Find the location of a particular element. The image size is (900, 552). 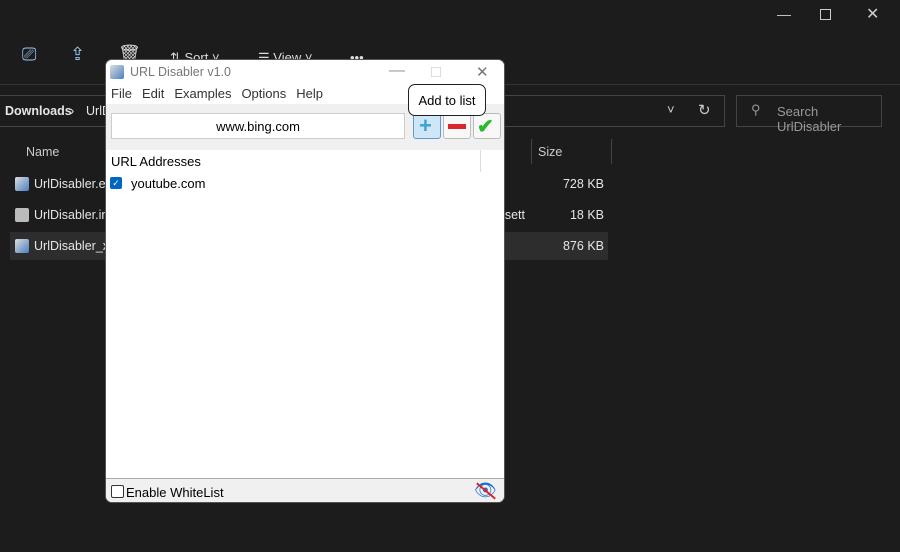

whitelist-checkbox is located at coordinates (117, 491).